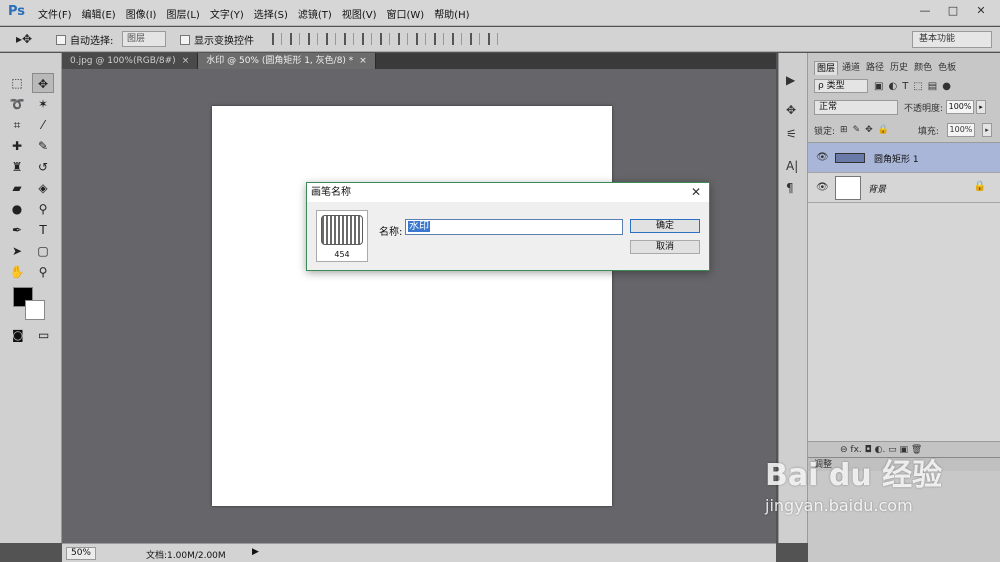 This screenshot has height=562, width=1000. Describe the element at coordinates (17, 11) in the screenshot. I see `app-logo: Ps` at that location.